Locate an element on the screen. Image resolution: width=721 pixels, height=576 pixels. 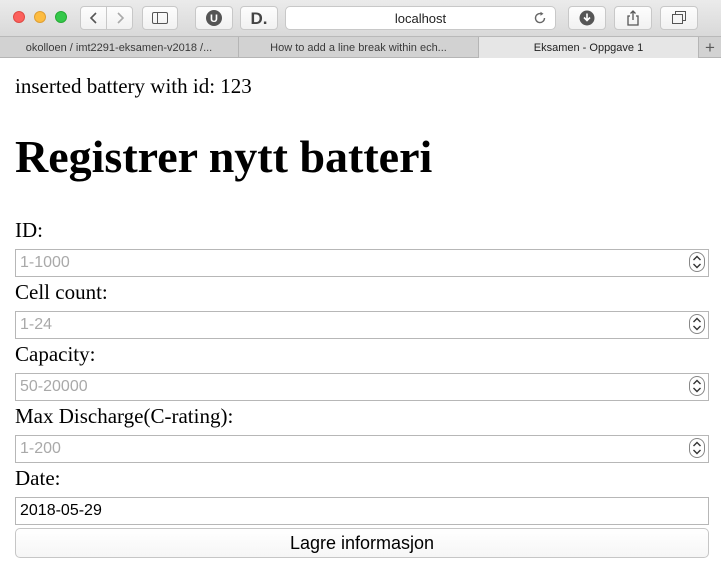
tabs-overview-icon is located at coordinates (679, 17).